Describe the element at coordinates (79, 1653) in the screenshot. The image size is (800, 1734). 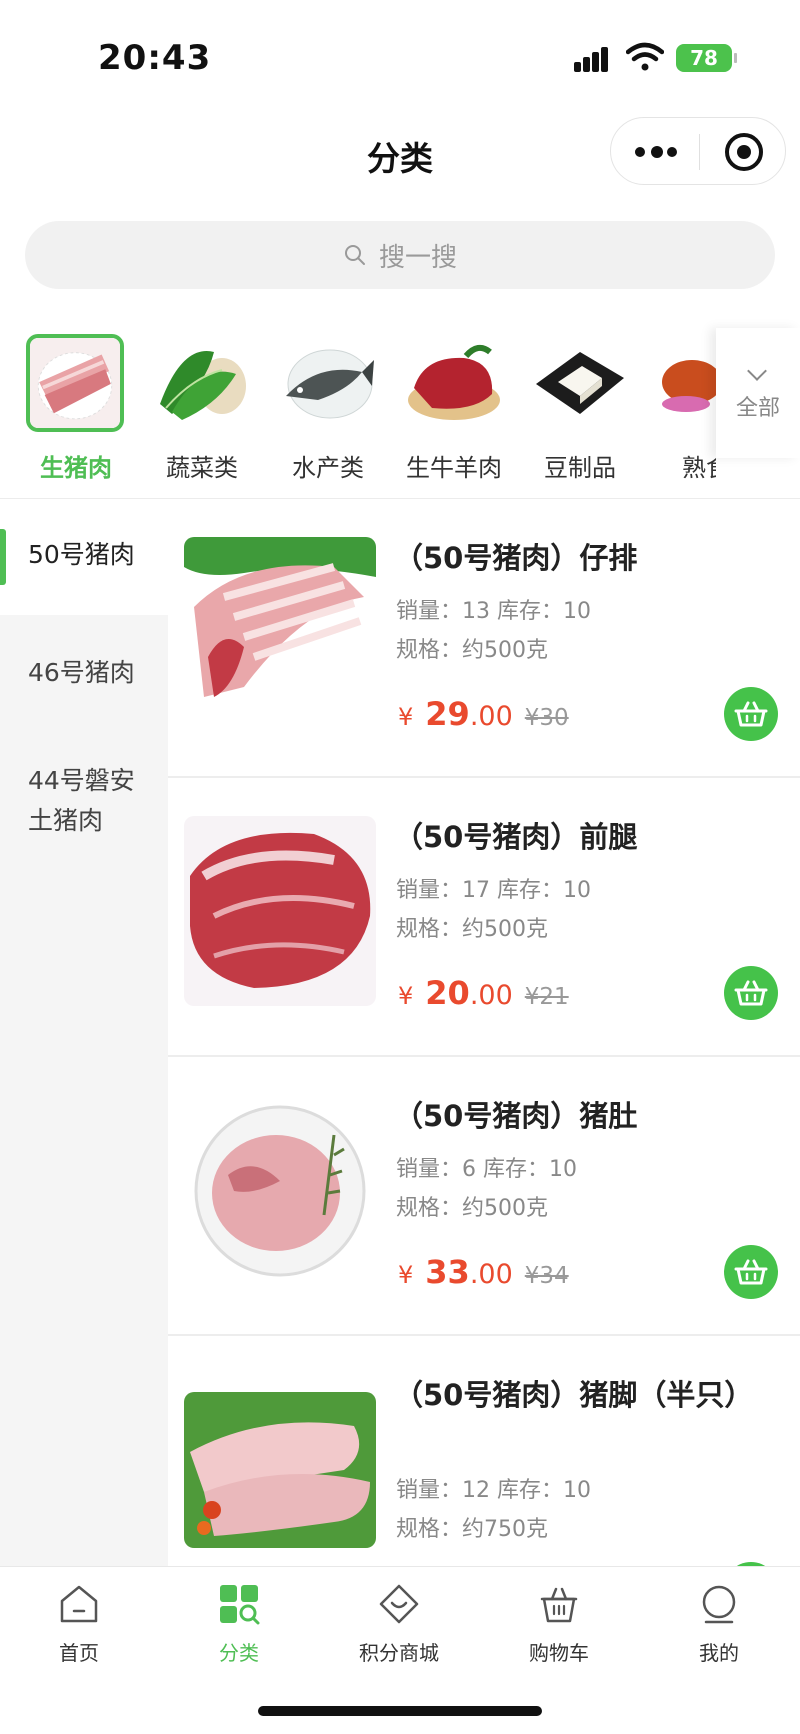
I see `tab-label: 首页` at that location.